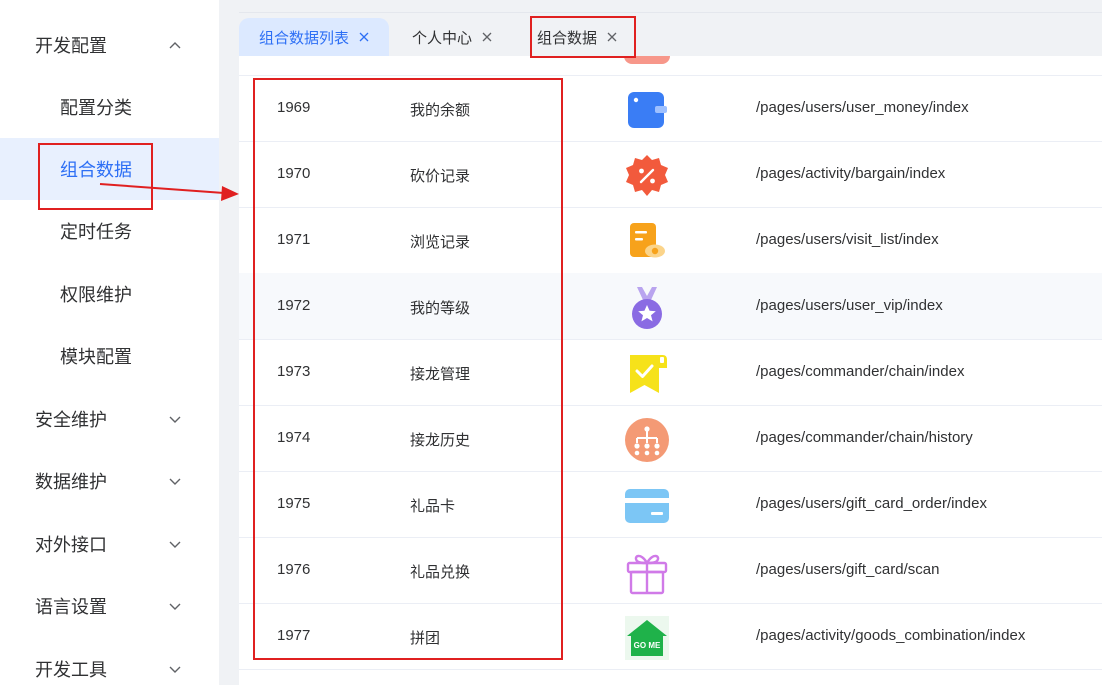 The height and width of the screenshot is (685, 1102). What do you see at coordinates (96, 357) in the screenshot?
I see `sidebar-item-label: 模块配置` at bounding box center [96, 357].